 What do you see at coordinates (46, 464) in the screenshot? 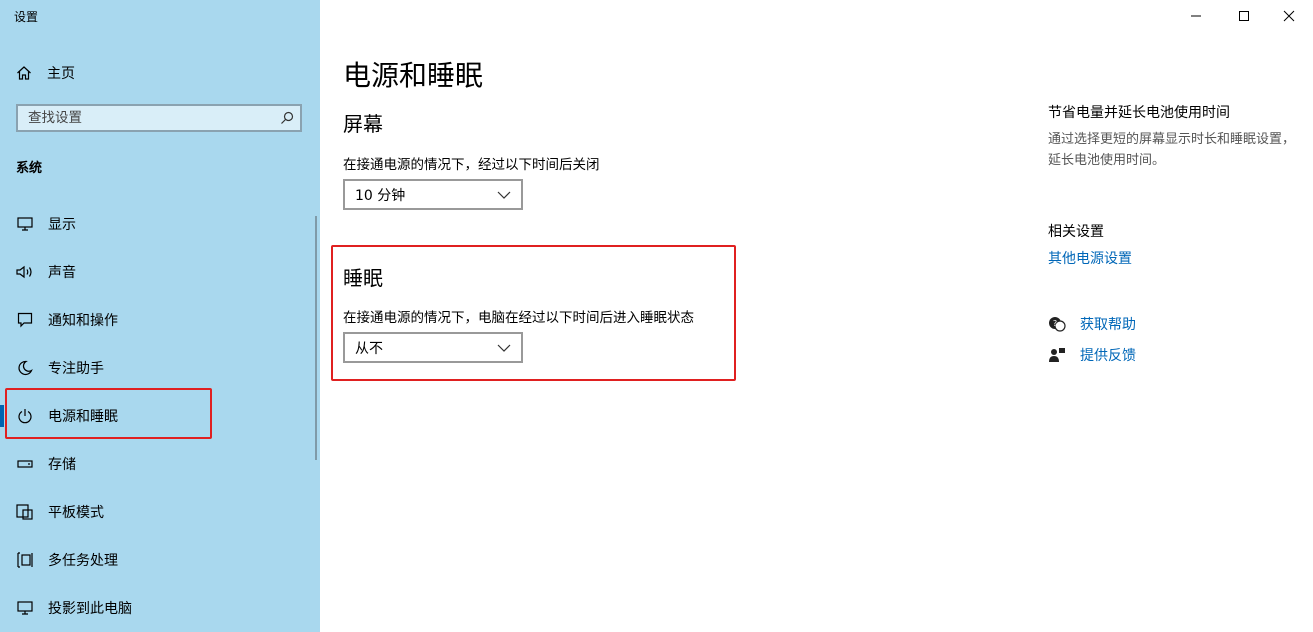
I see `sidebar-item-storage: 存储` at bounding box center [46, 464].